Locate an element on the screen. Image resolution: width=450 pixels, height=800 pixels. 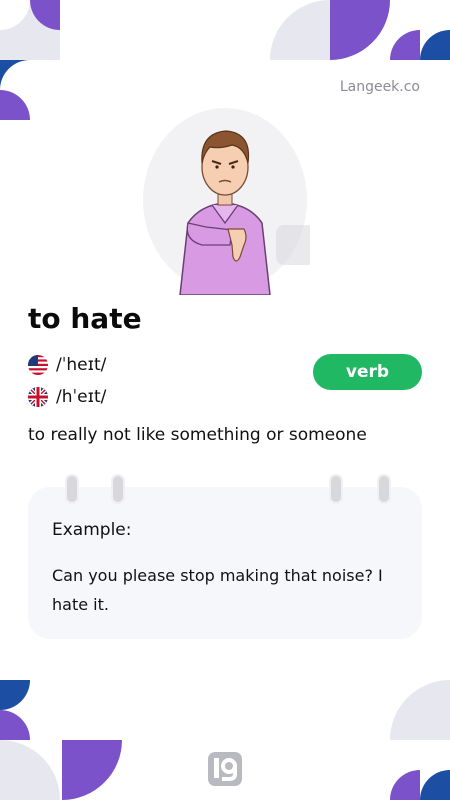
langeek-logo-icon is located at coordinates (225, 769).